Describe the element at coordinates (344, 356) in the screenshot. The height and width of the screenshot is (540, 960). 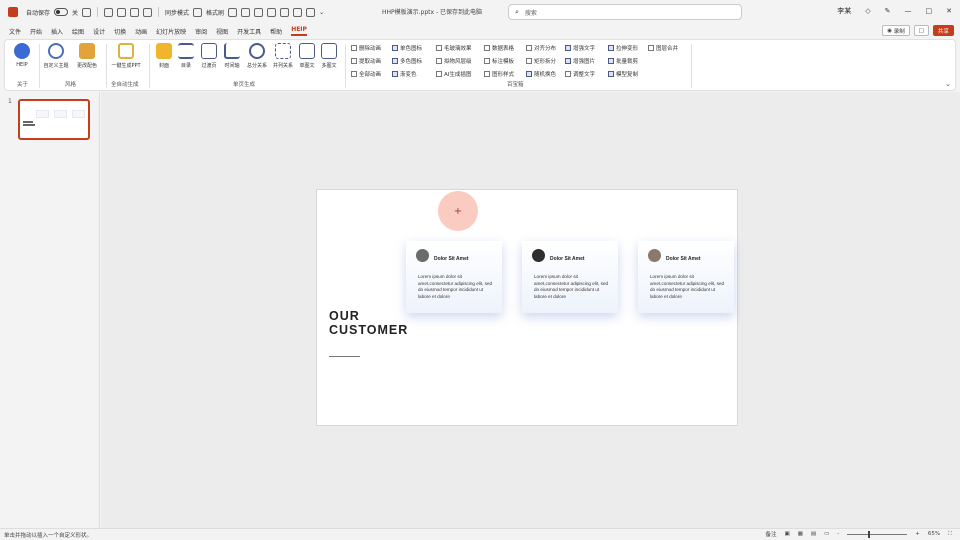
I see `heading-underline` at that location.